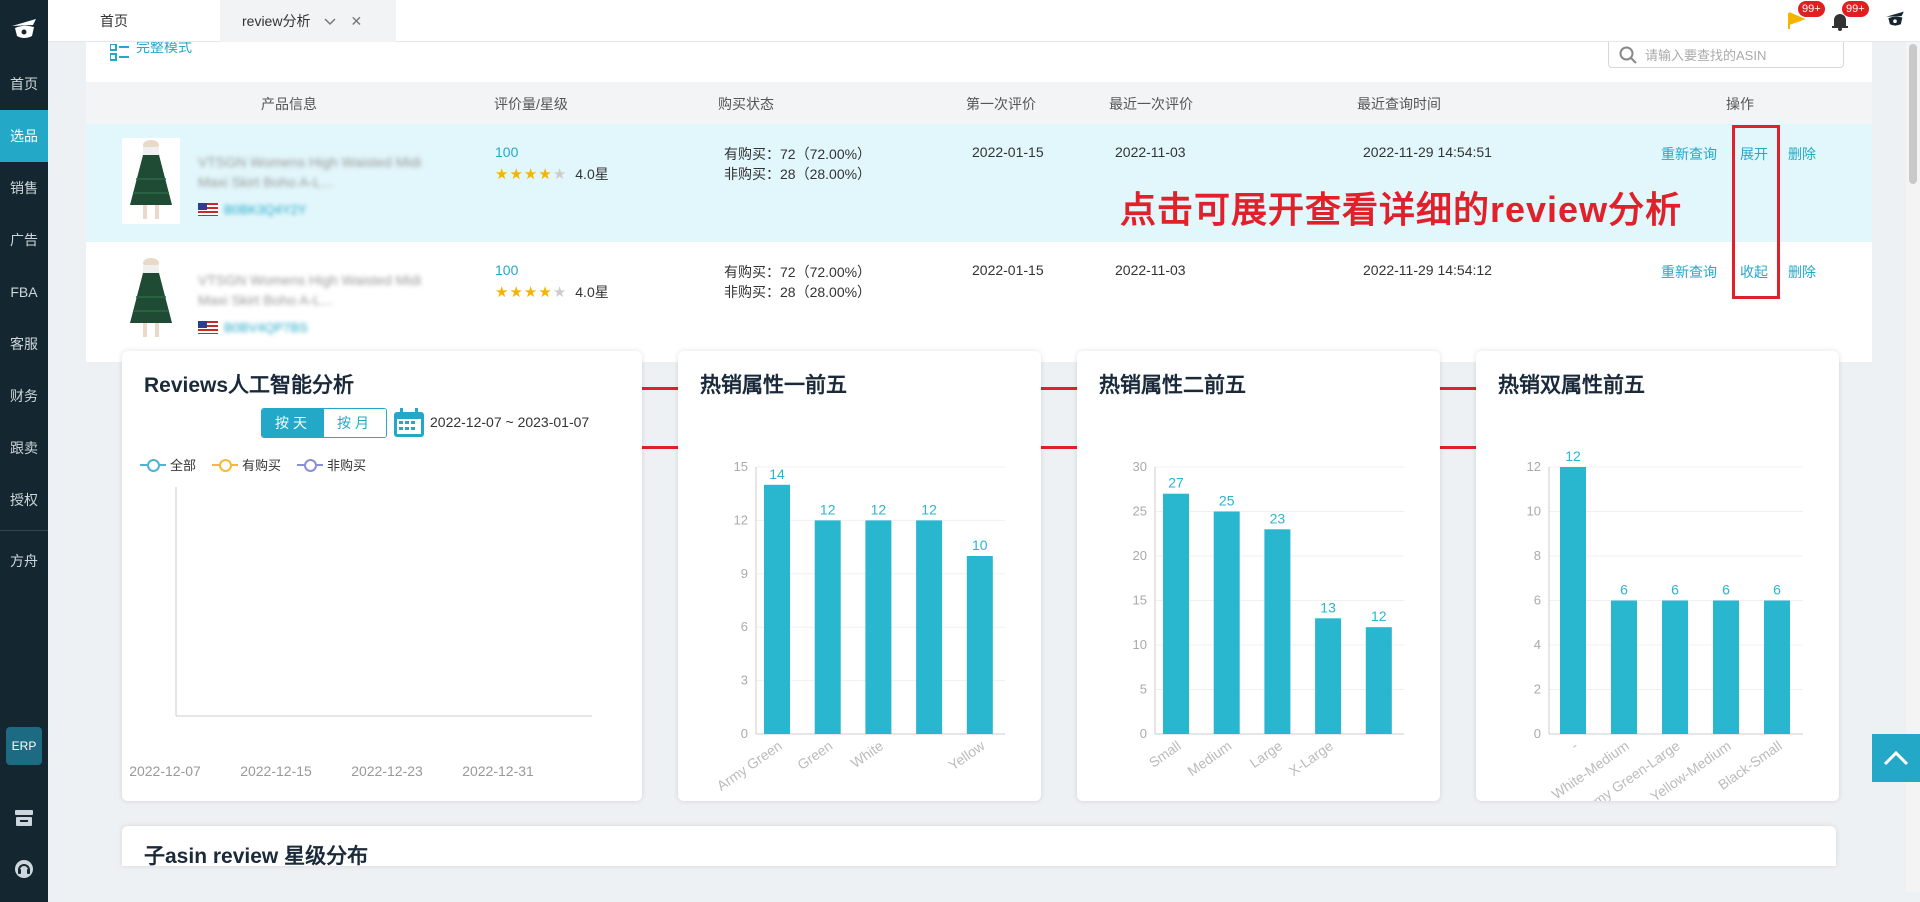 The image size is (1920, 902). Describe the element at coordinates (1628, 55) in the screenshot. I see `search-icon` at that location.